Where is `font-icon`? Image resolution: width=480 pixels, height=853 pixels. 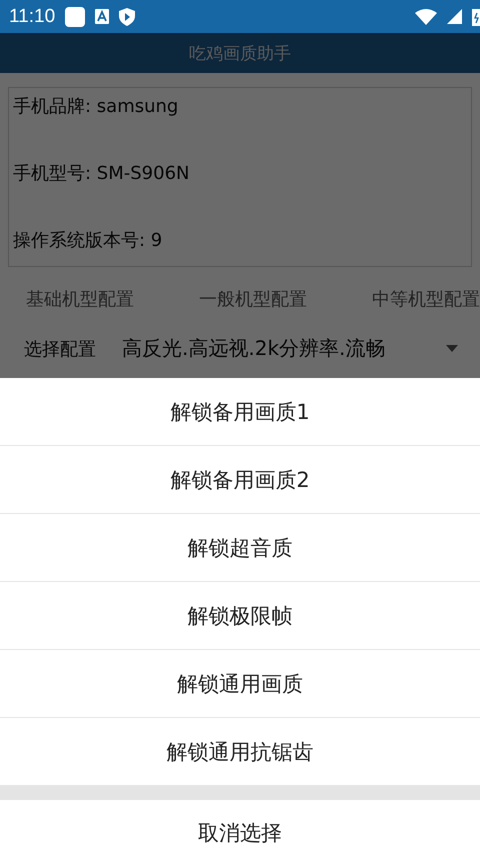 font-icon is located at coordinates (102, 16).